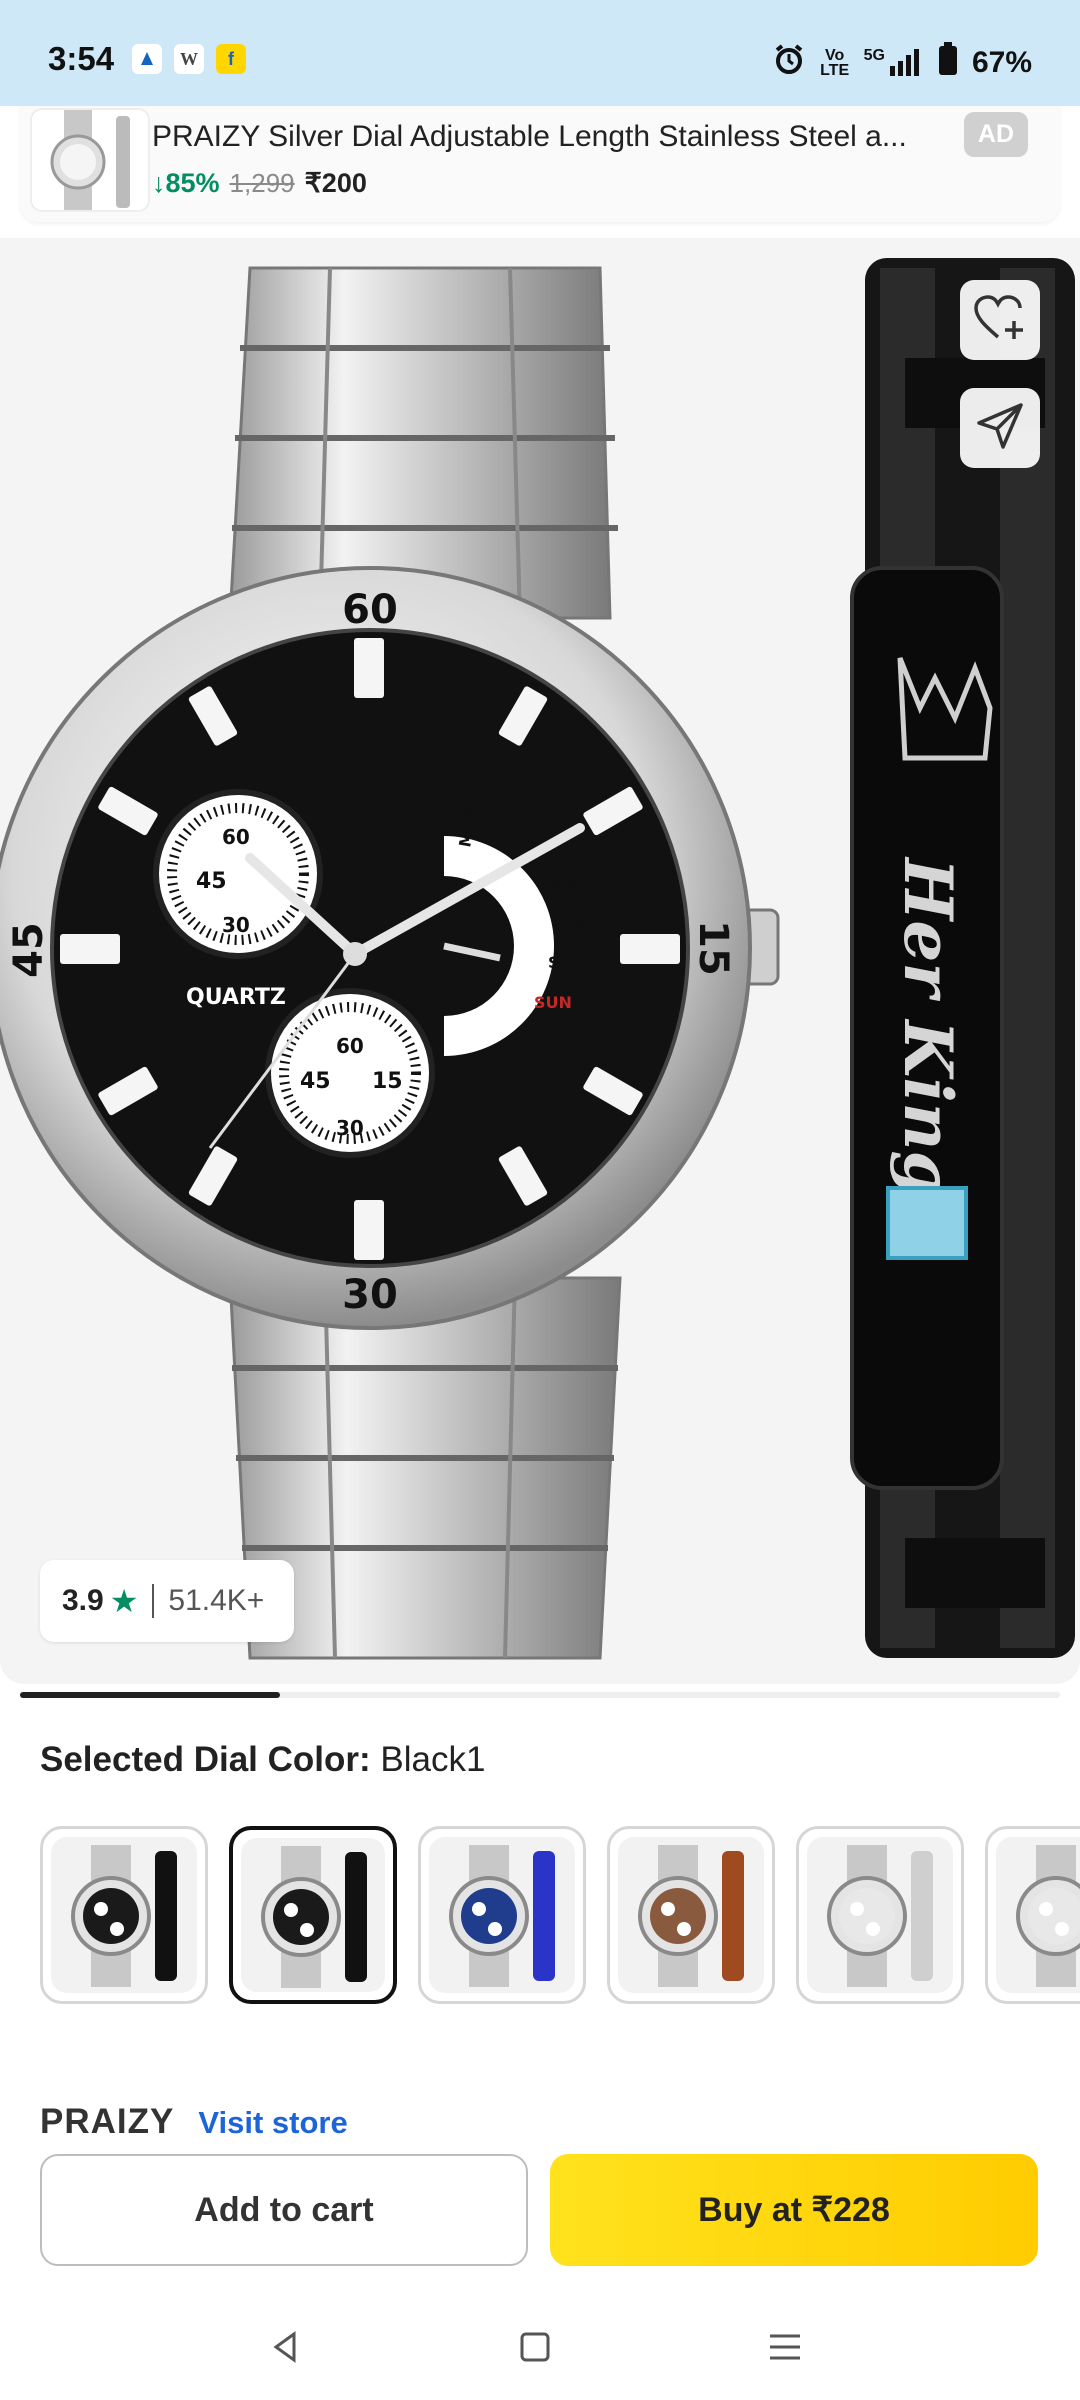 The height and width of the screenshot is (2400, 1080). Describe the element at coordinates (107, 2121) in the screenshot. I see `brand-name: PRAIZY` at that location.